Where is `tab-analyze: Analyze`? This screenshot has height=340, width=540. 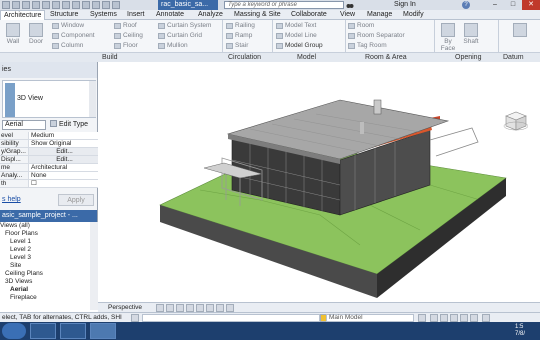 tab-analyze: Analyze is located at coordinates (210, 15).